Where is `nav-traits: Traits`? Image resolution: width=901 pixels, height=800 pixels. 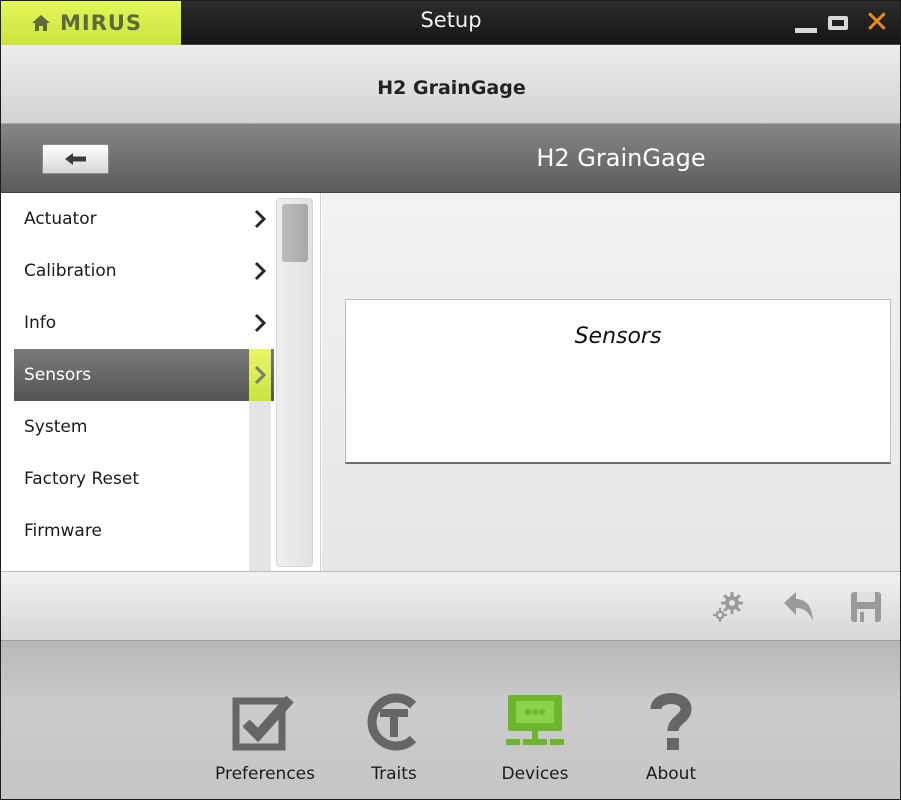 nav-traits: Traits is located at coordinates (394, 720).